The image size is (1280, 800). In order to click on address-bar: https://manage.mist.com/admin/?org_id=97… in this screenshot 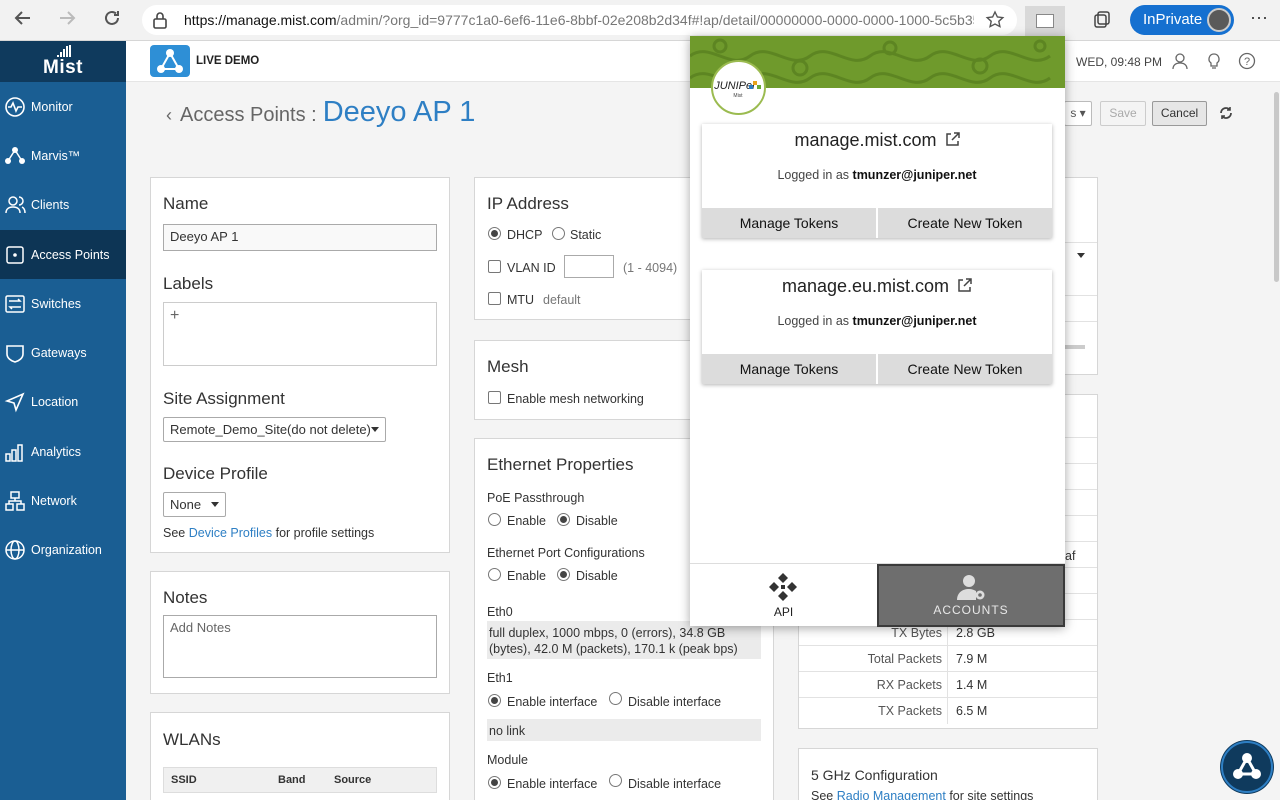, I will do `click(579, 20)`.